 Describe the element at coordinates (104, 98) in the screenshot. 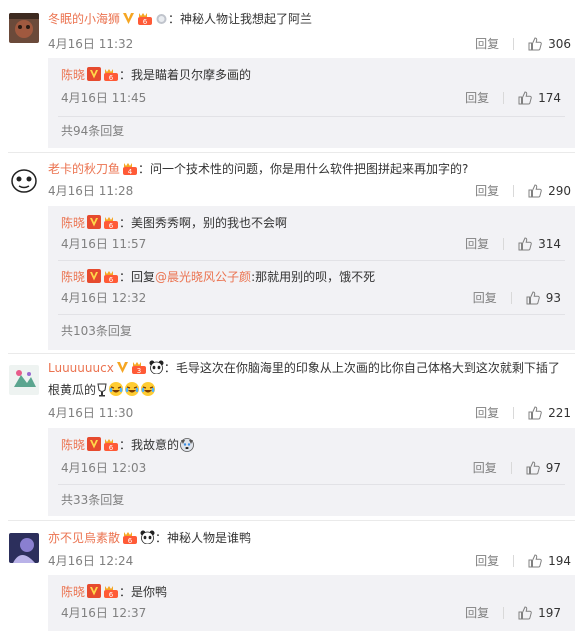

I see `reply-date: 4月16日 11:45` at that location.